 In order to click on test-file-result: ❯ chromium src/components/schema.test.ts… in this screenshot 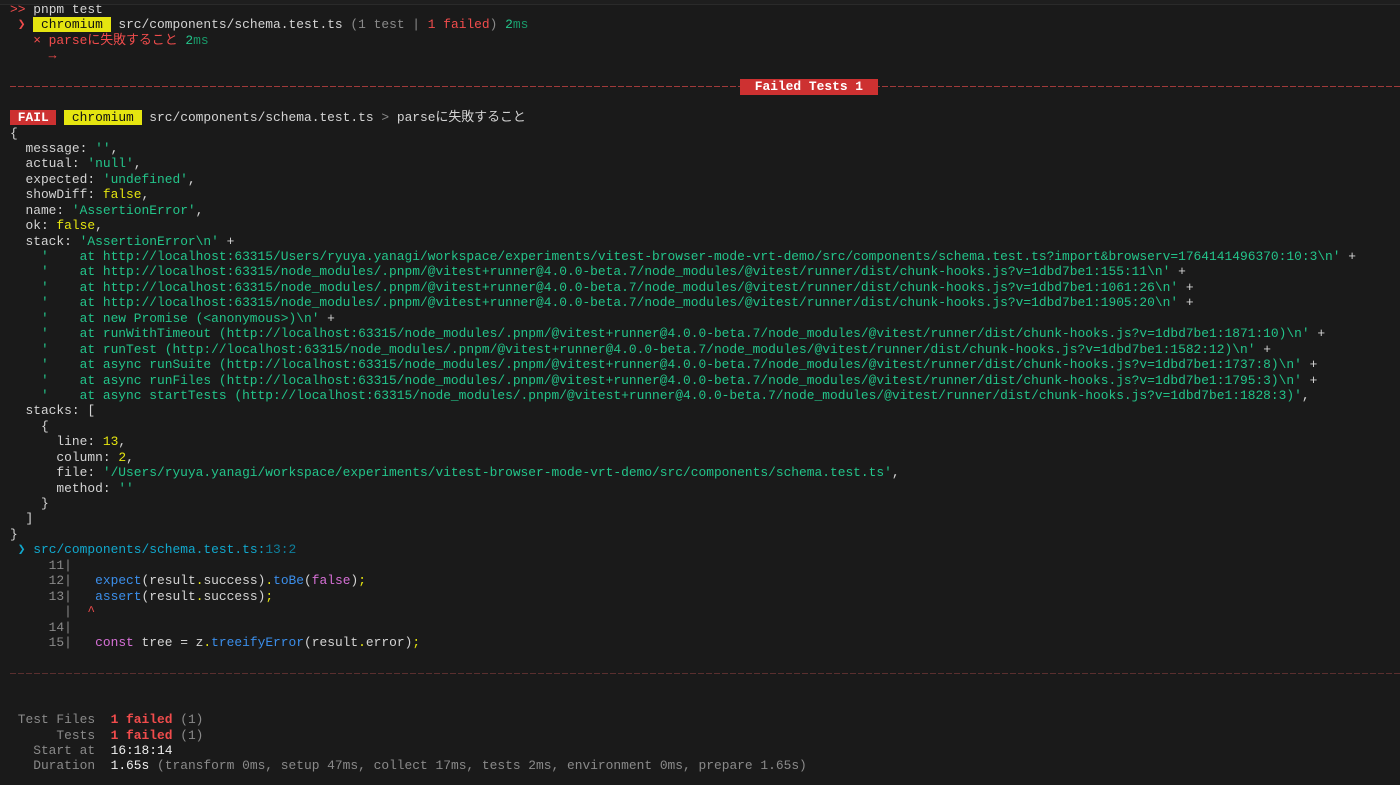, I will do `click(705, 25)`.